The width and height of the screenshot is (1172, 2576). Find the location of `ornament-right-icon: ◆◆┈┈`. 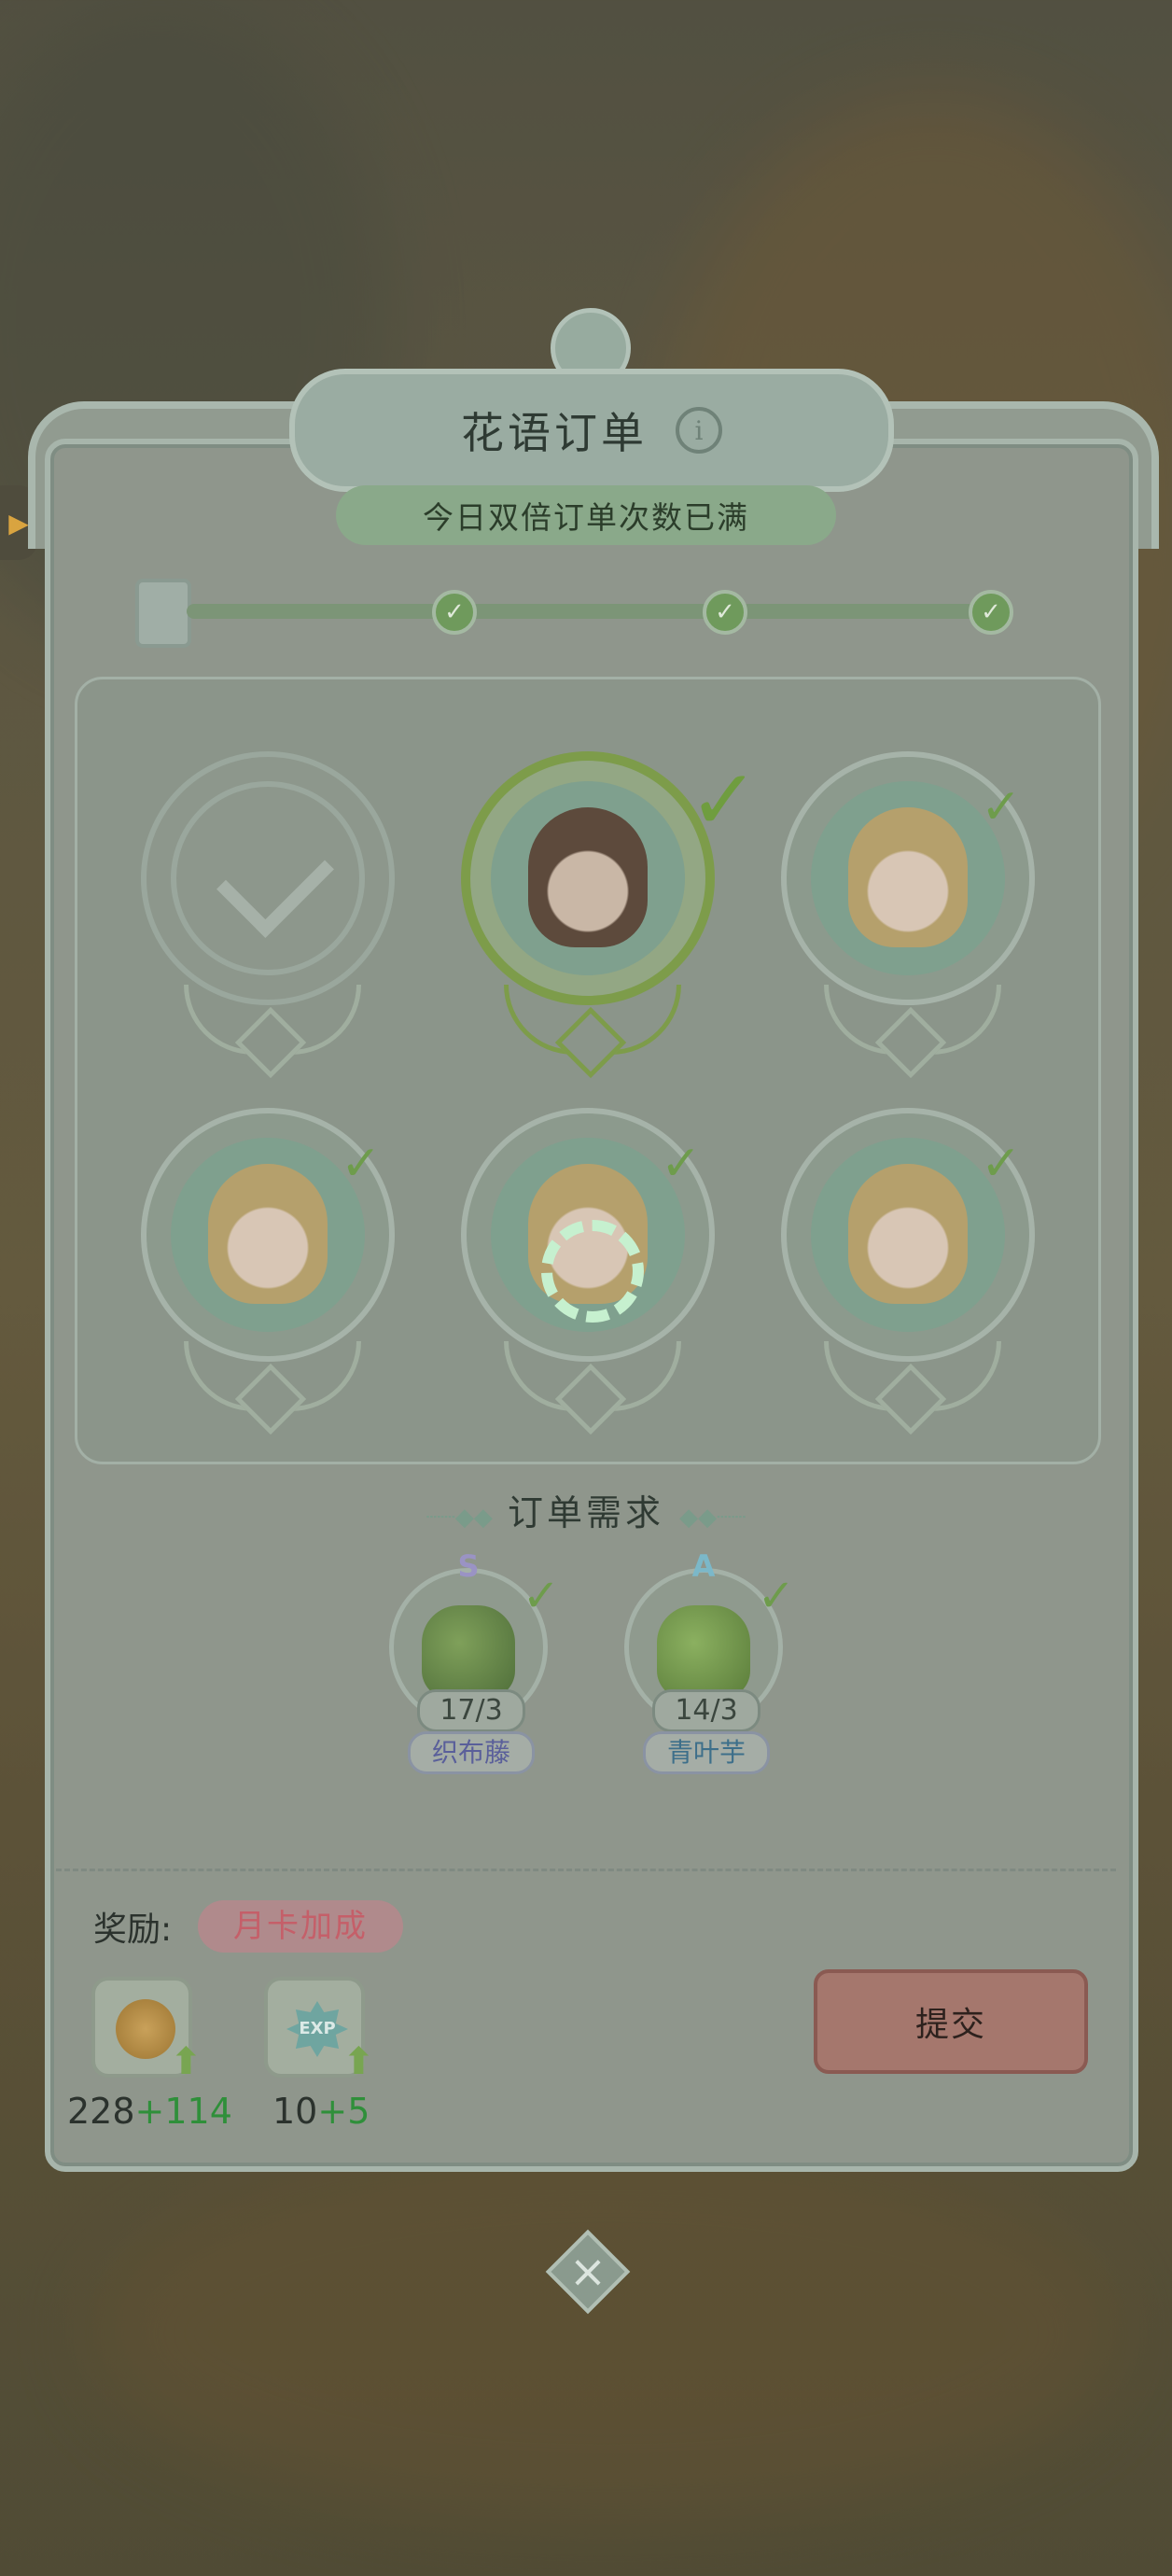

ornament-right-icon: ◆◆┈┈ is located at coordinates (712, 1518).